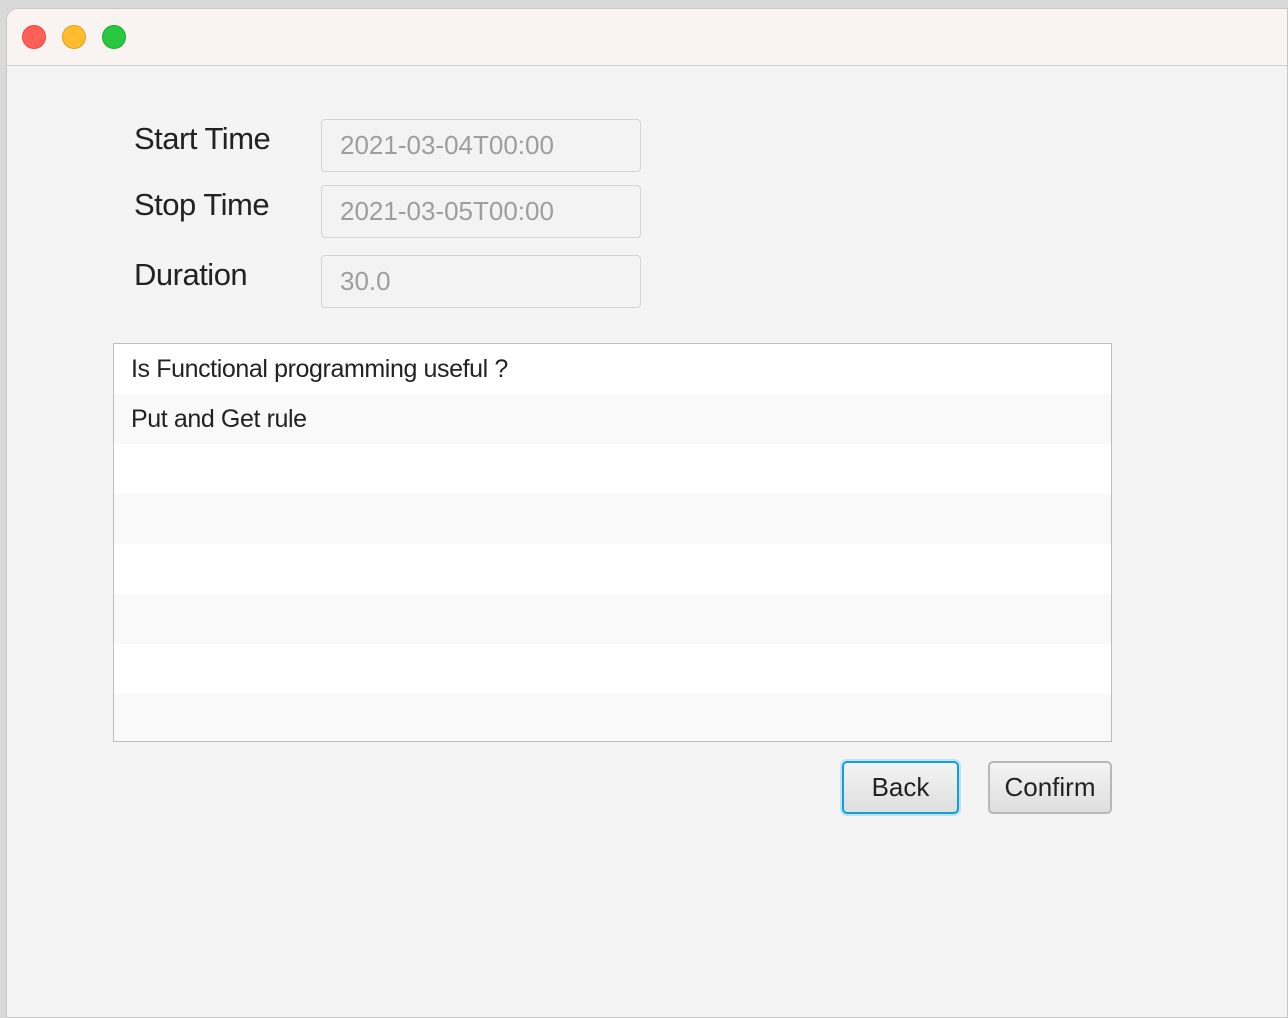 The width and height of the screenshot is (1288, 1018). Describe the element at coordinates (612, 419) in the screenshot. I see `list-item: Put and Get rule` at that location.